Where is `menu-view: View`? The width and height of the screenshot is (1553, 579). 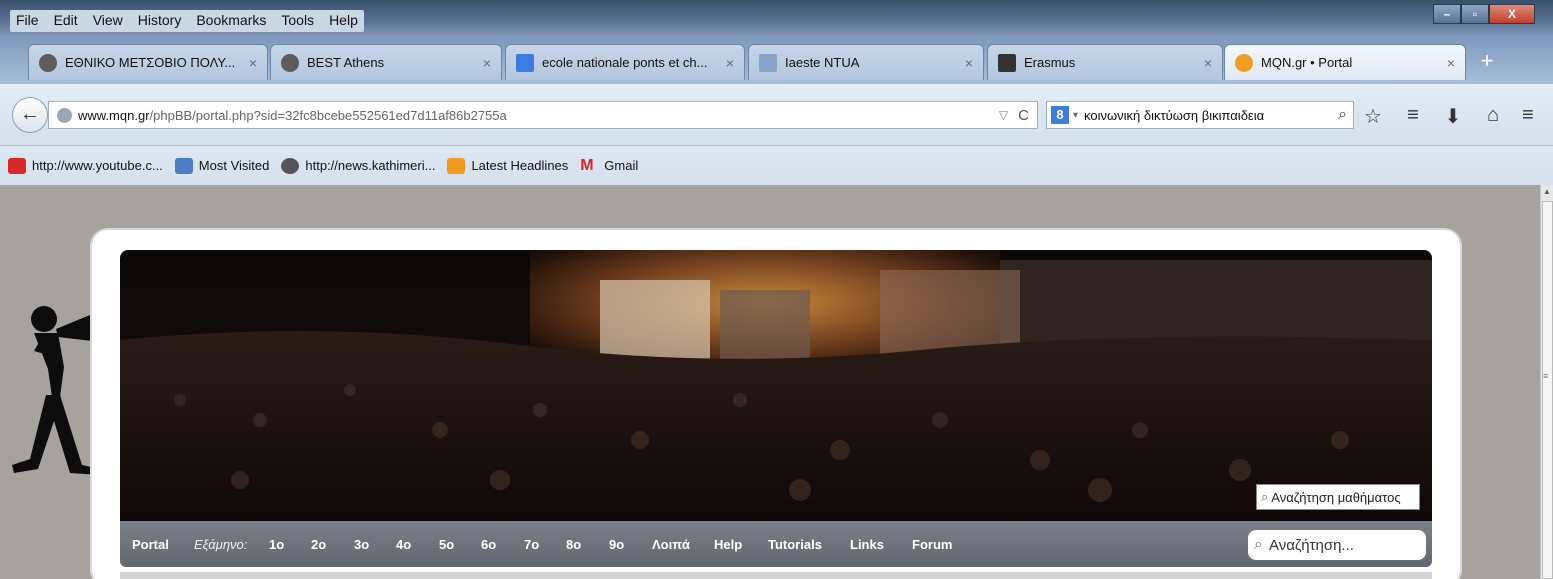 menu-view: View is located at coordinates (107, 21).